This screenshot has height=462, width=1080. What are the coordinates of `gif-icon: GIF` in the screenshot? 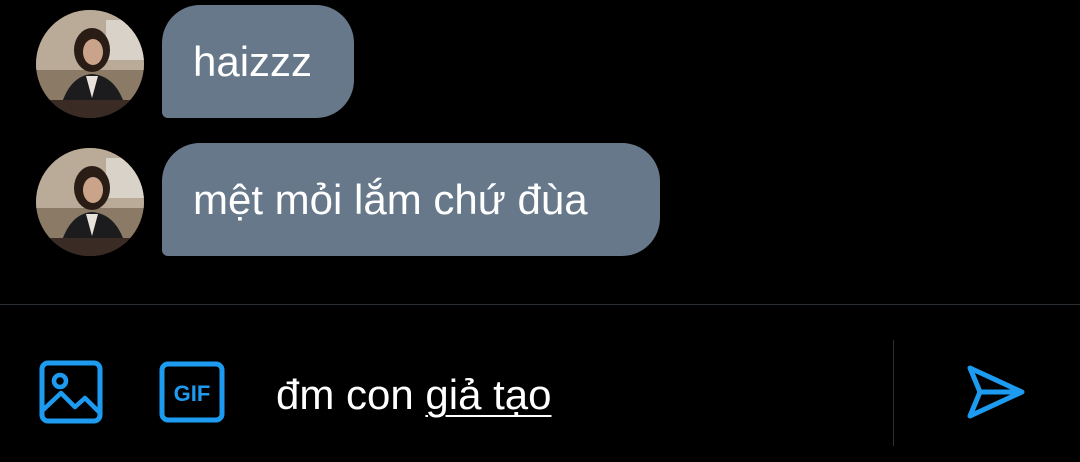 It's located at (192, 392).